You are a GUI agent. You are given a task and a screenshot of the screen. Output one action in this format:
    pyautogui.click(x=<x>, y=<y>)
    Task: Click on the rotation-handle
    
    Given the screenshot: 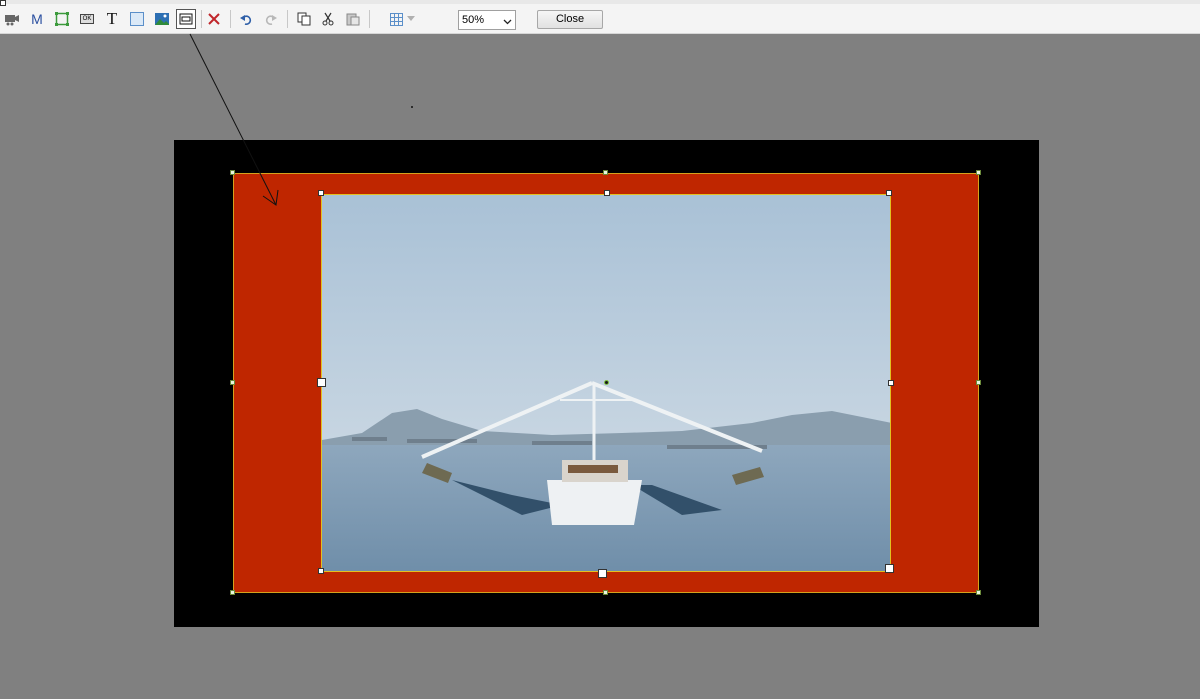 What is the action you would take?
    pyautogui.click(x=606, y=382)
    